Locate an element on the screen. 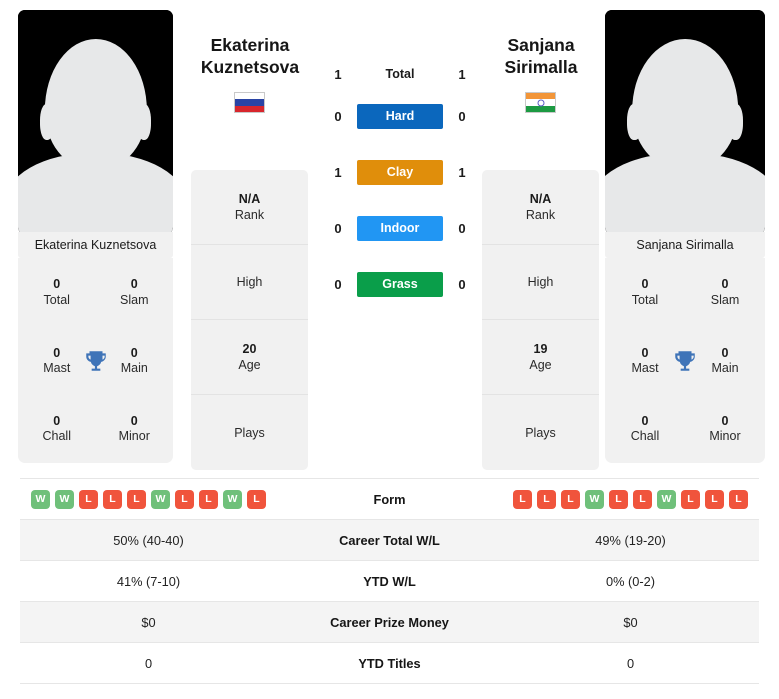  ashoka-chakra-icon is located at coordinates (540, 102).